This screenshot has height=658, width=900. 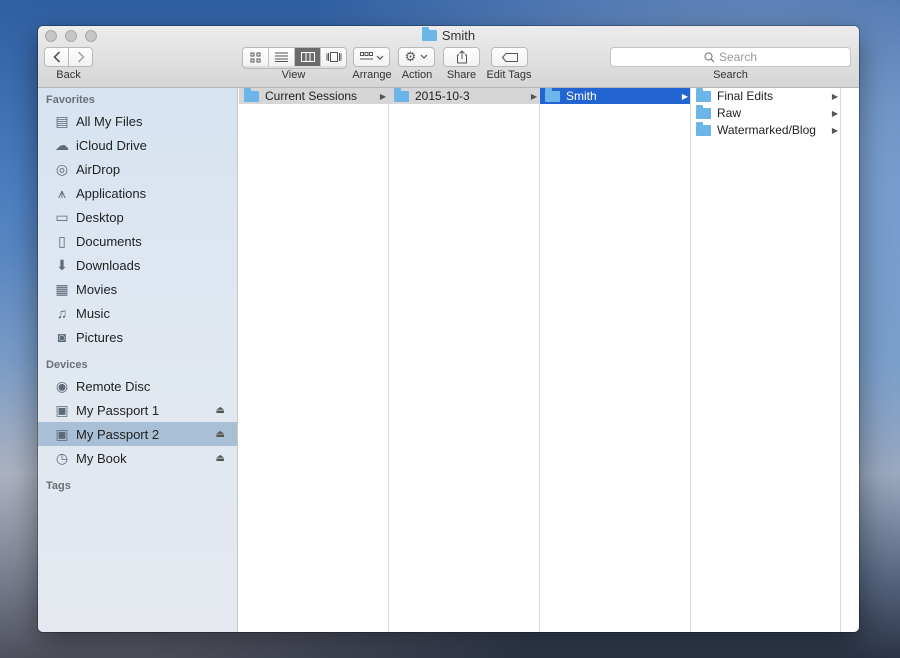 What do you see at coordinates (97, 289) in the screenshot?
I see `sidebar-item-label: Movies` at bounding box center [97, 289].